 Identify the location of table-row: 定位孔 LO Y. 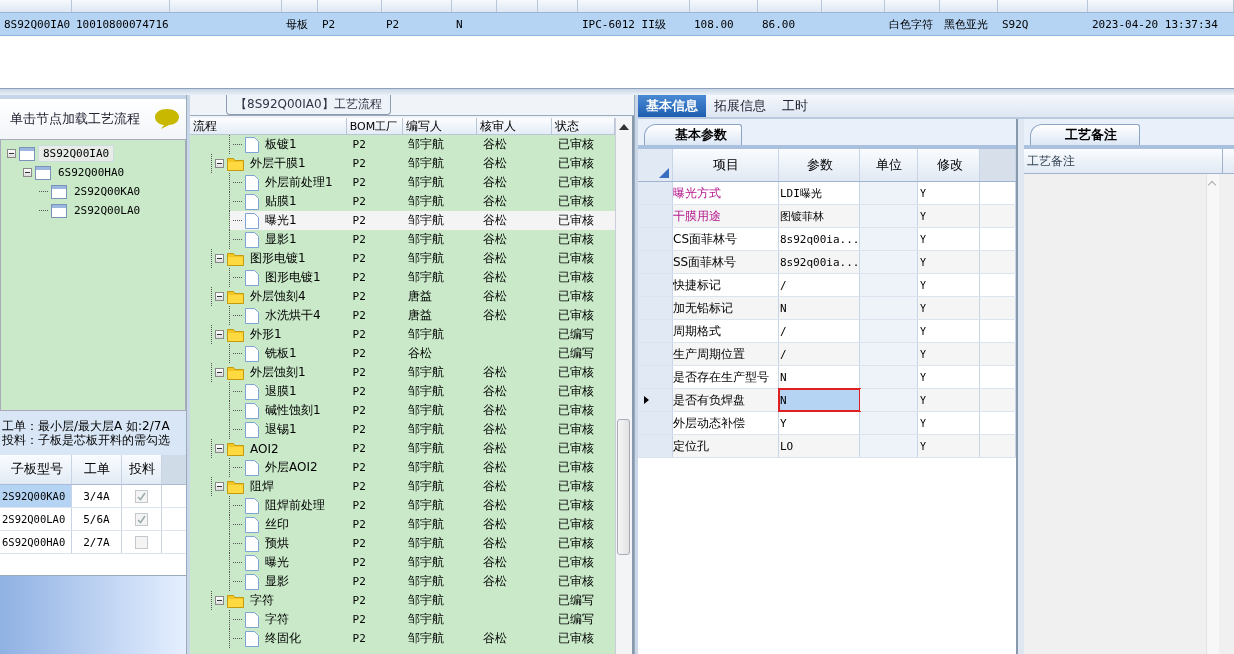
(827, 446).